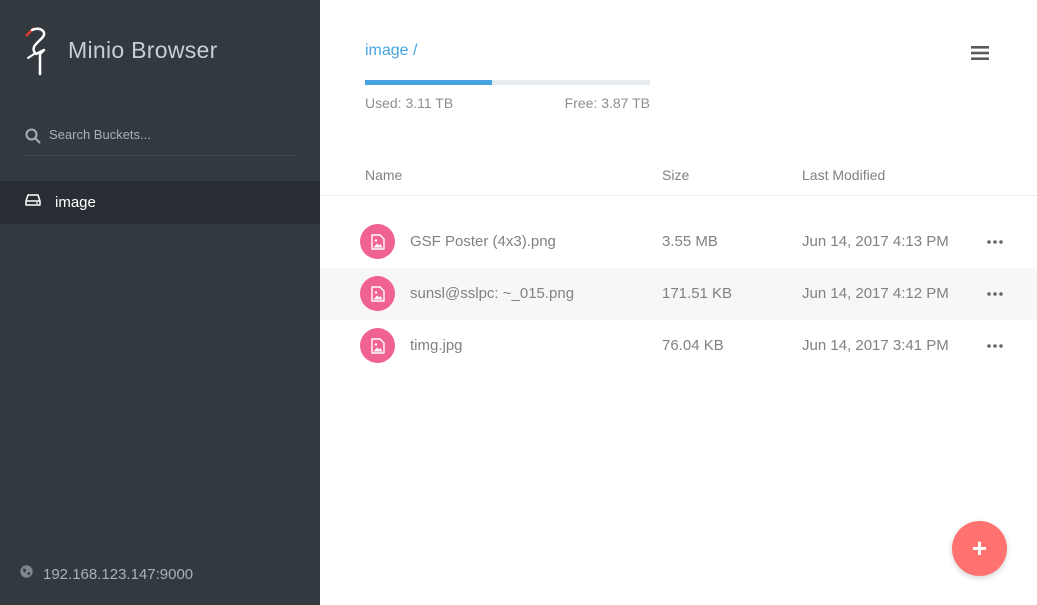  What do you see at coordinates (507, 82) in the screenshot?
I see `storage-bar` at bounding box center [507, 82].